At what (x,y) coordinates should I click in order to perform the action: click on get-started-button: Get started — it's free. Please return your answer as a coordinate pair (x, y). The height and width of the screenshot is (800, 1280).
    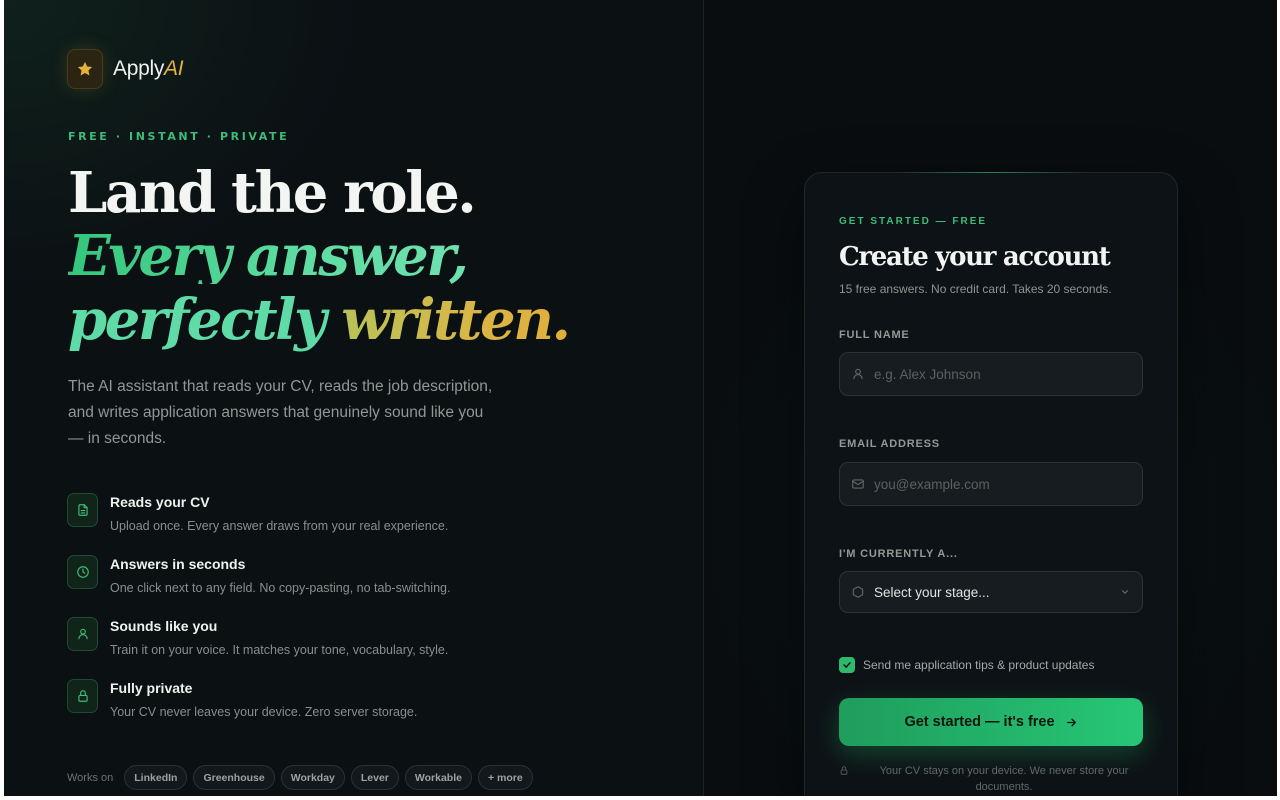
    Looking at the image, I should click on (991, 722).